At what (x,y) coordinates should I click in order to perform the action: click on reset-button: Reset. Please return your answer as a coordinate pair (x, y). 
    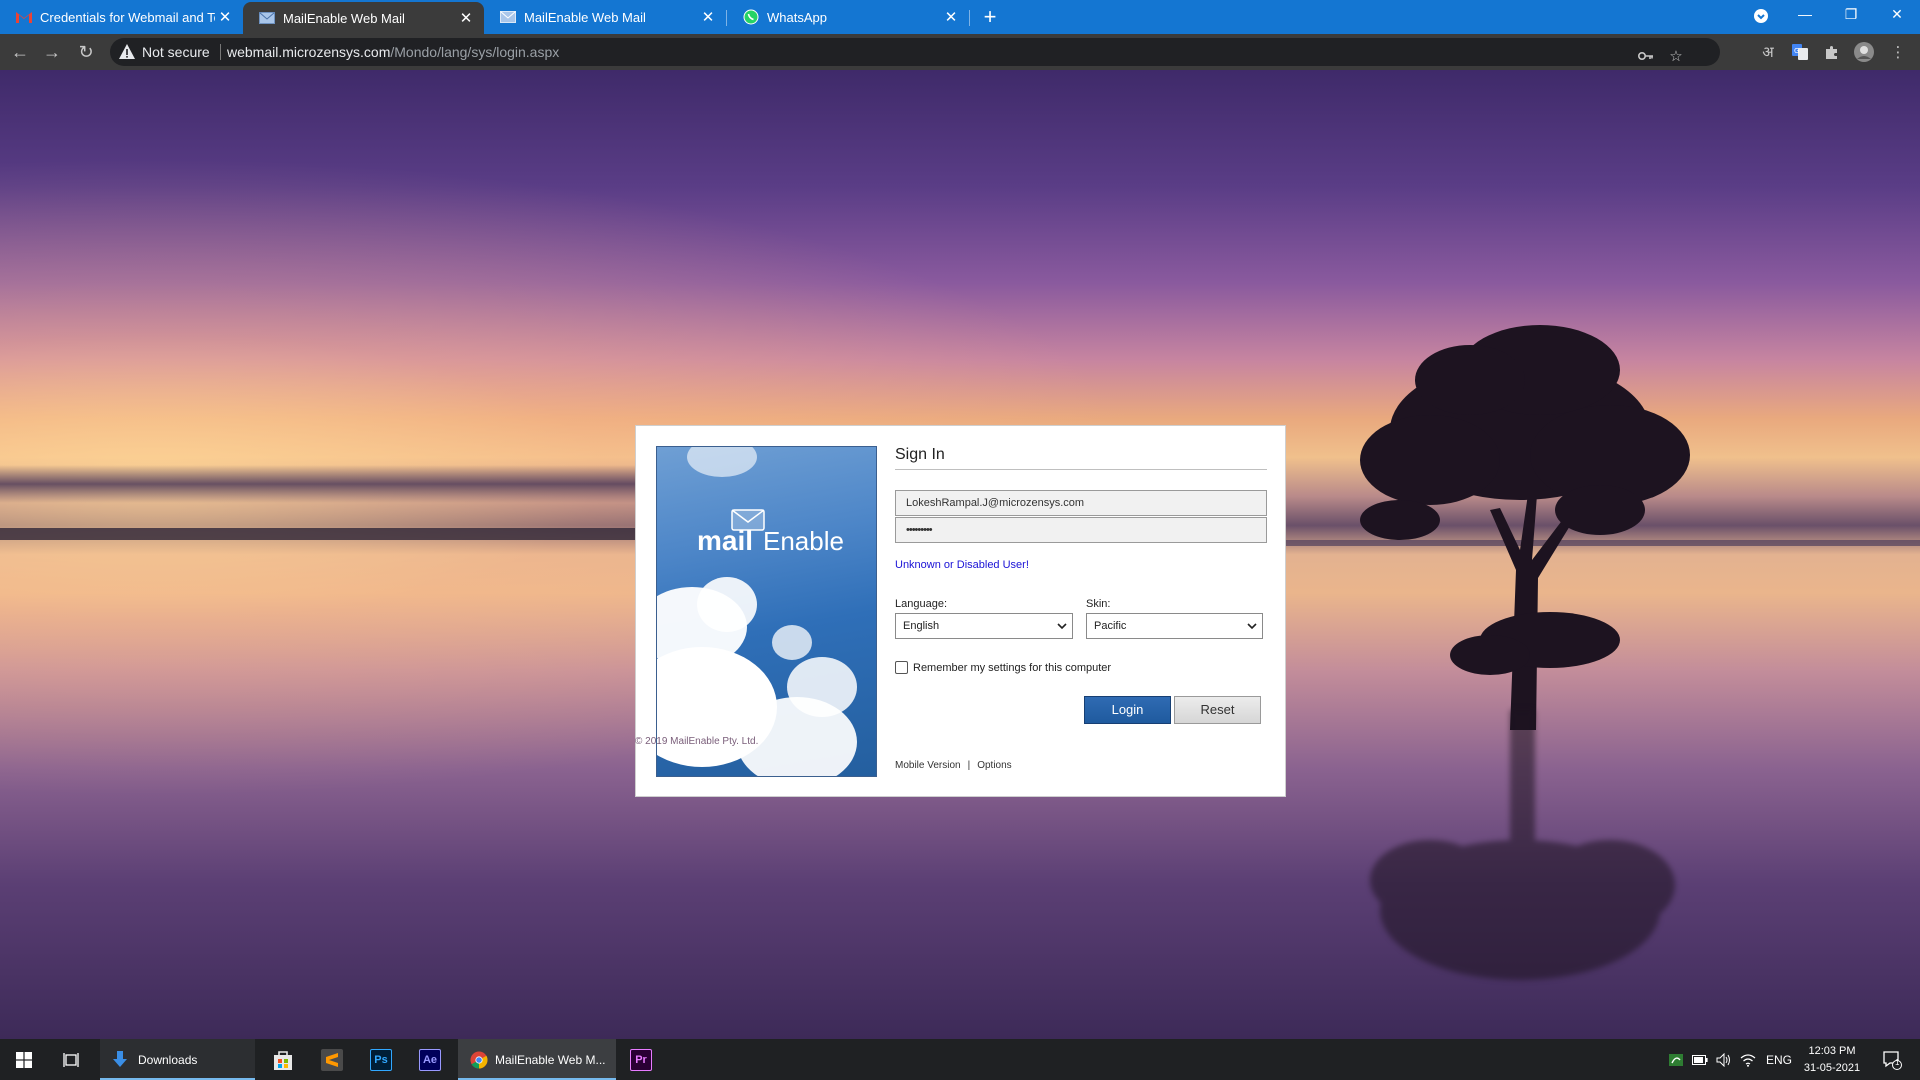
    Looking at the image, I should click on (1217, 710).